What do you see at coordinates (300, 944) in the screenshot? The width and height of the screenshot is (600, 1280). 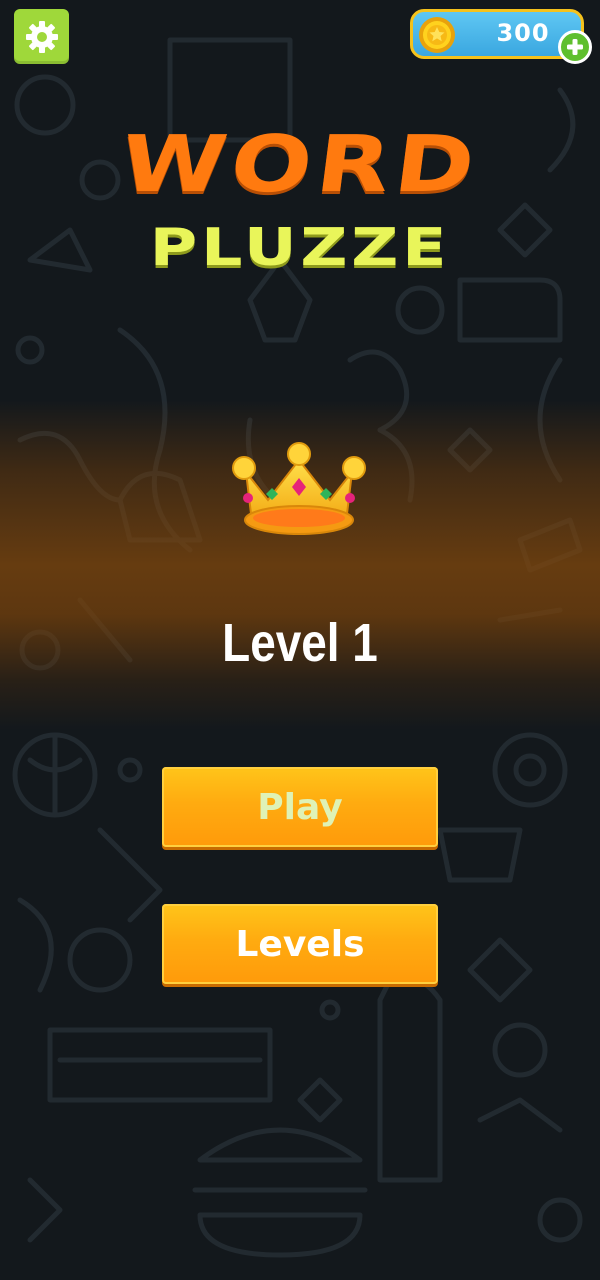 I see `levels-button: Levels` at bounding box center [300, 944].